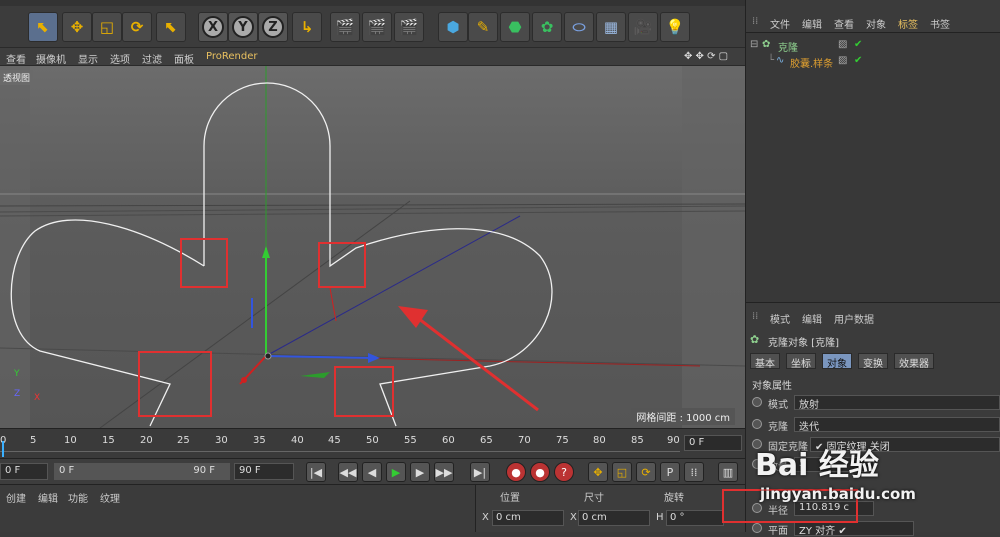 This screenshot has height=537, width=1000. I want to click on om-menu-bookmarks: 书签, so click(940, 23).